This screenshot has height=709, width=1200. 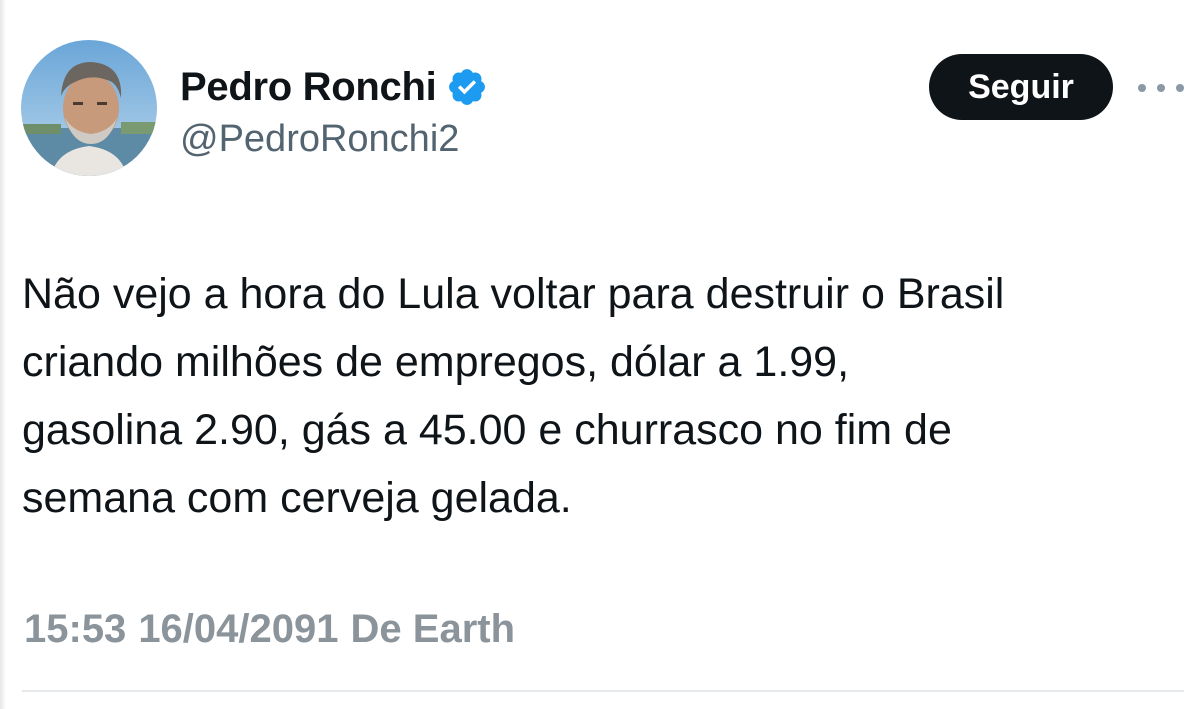 I want to click on tweet-source: De Earth, so click(x=433, y=629).